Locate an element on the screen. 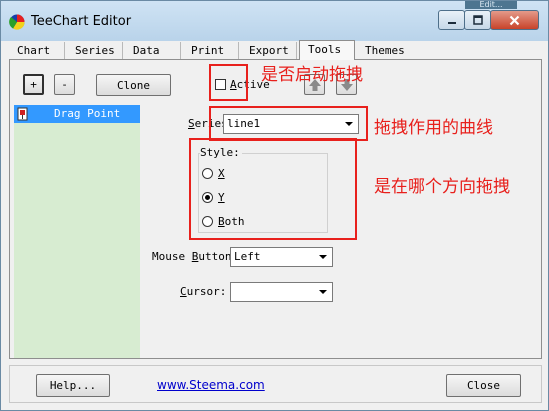 This screenshot has width=549, height=411. close-icon is located at coordinates (514, 20).